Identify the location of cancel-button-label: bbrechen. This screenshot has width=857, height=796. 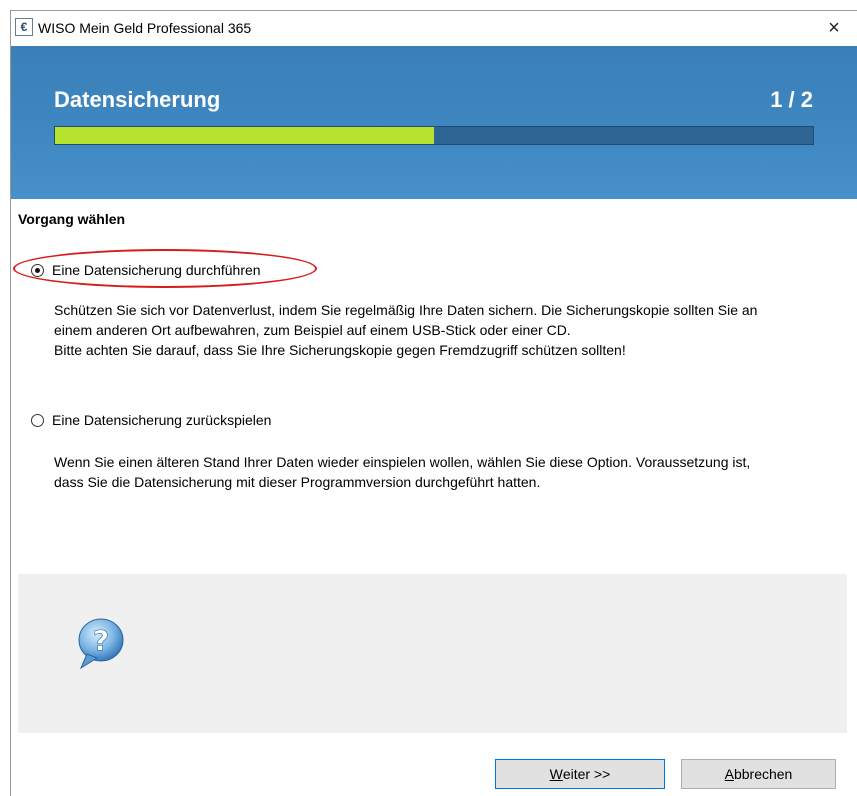
(763, 774).